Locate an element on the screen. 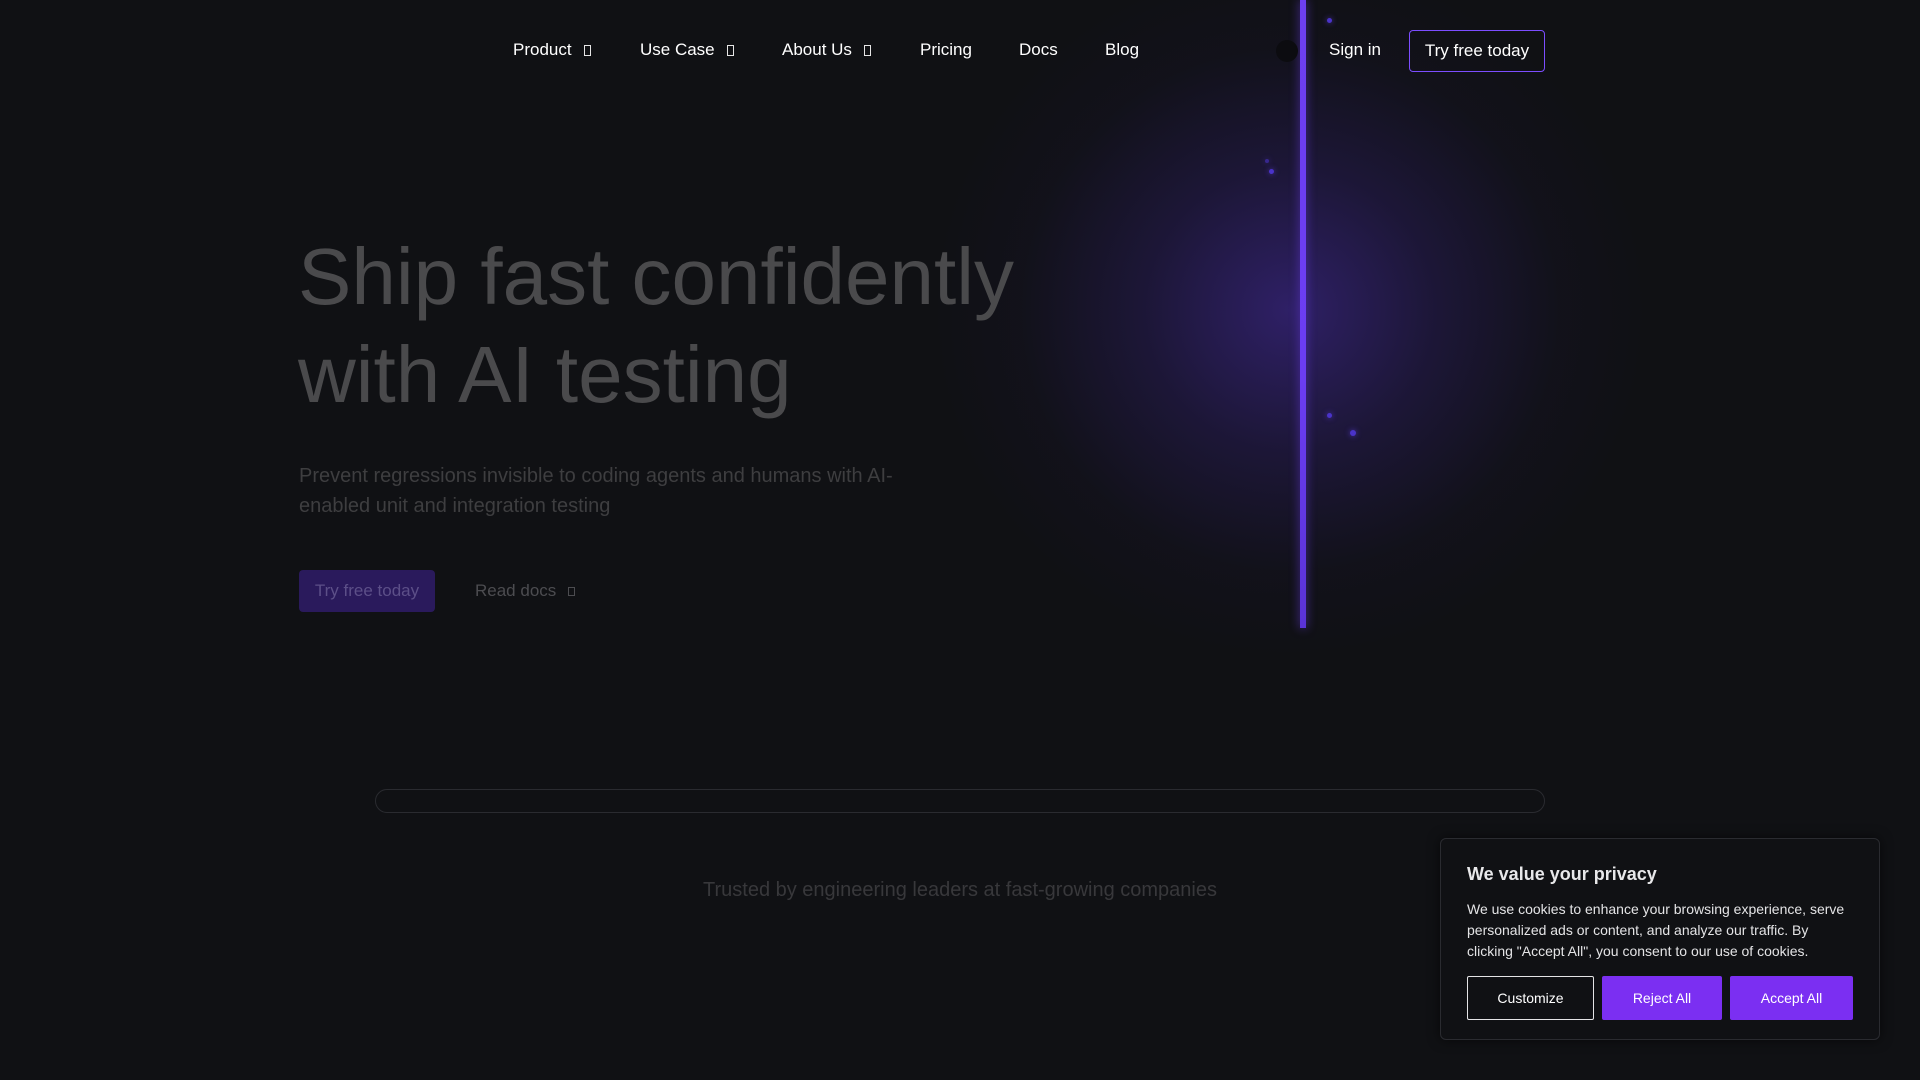 This screenshot has height=1080, width=1920. nav-item-blog: Blog is located at coordinates (1122, 50).